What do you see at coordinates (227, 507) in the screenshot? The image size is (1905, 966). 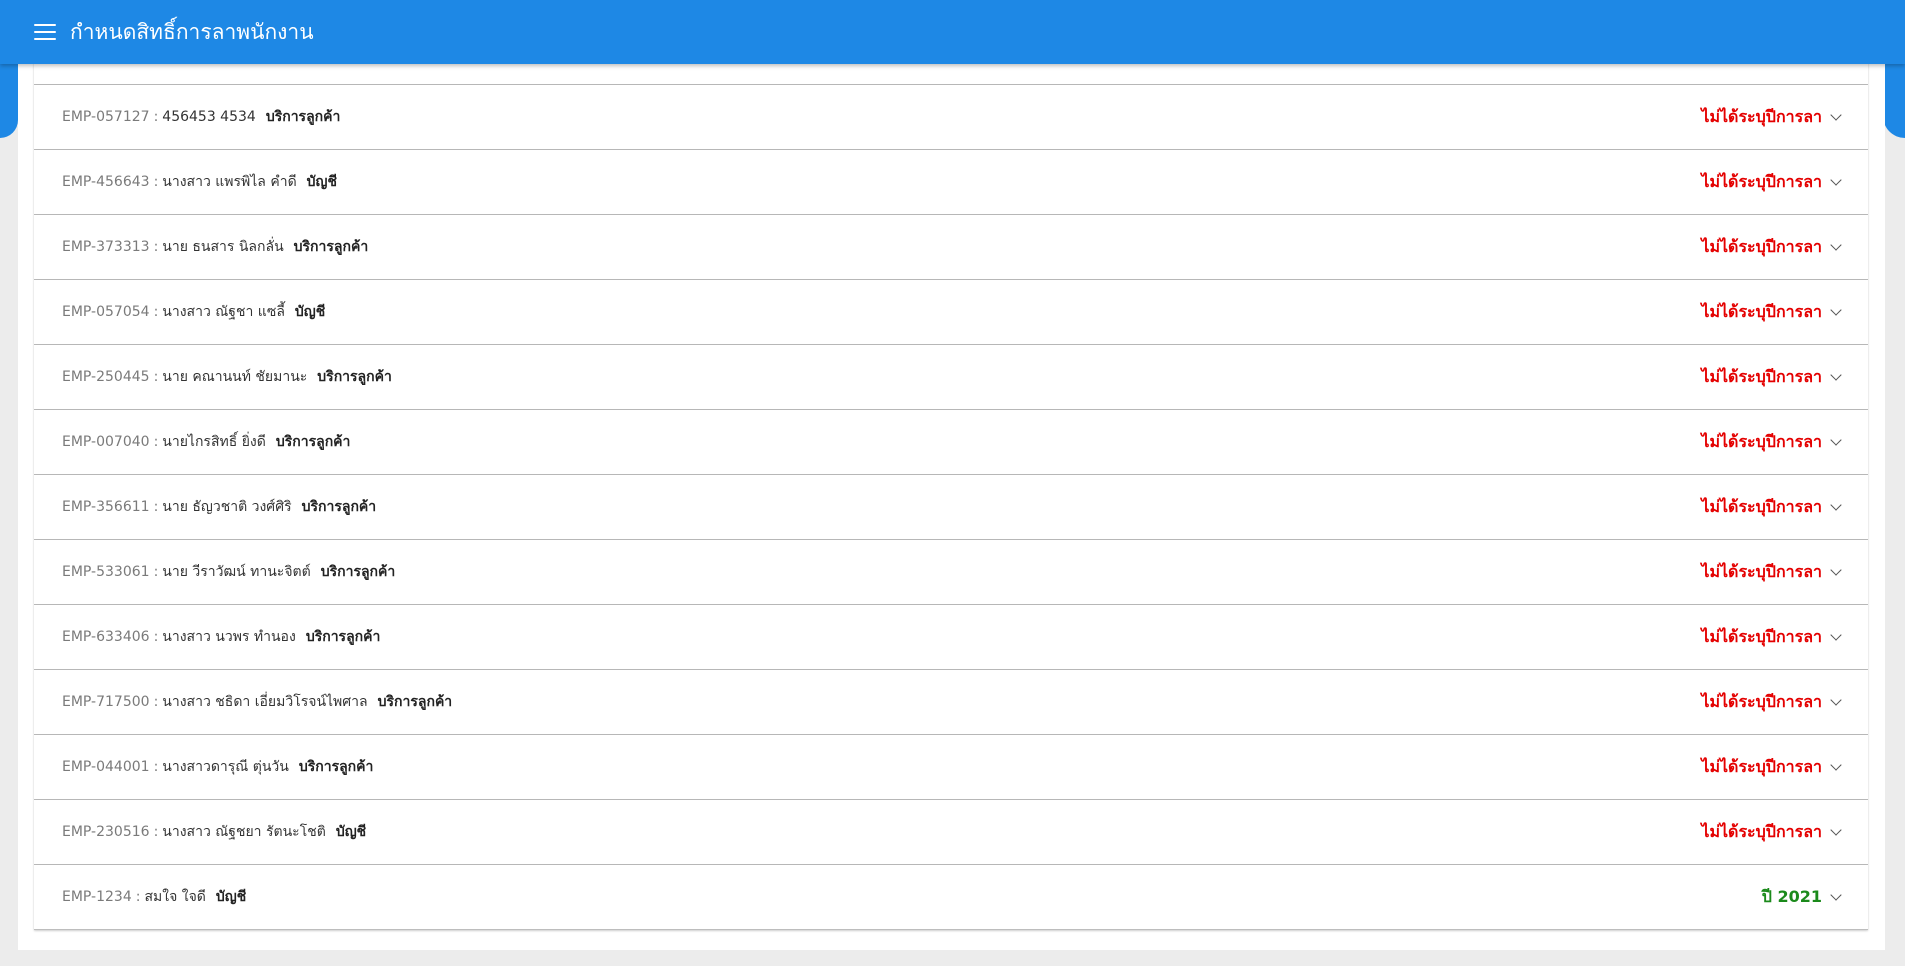 I see `employee-name: นาย ธัญวชาติ วงศ์ศิริ` at bounding box center [227, 507].